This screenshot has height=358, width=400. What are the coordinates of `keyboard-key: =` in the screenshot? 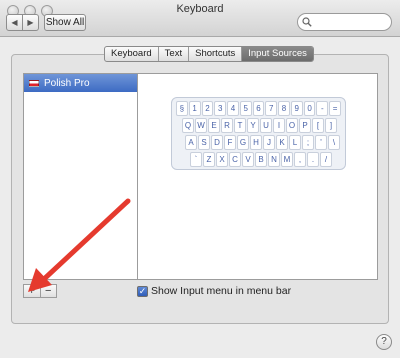 It's located at (335, 108).